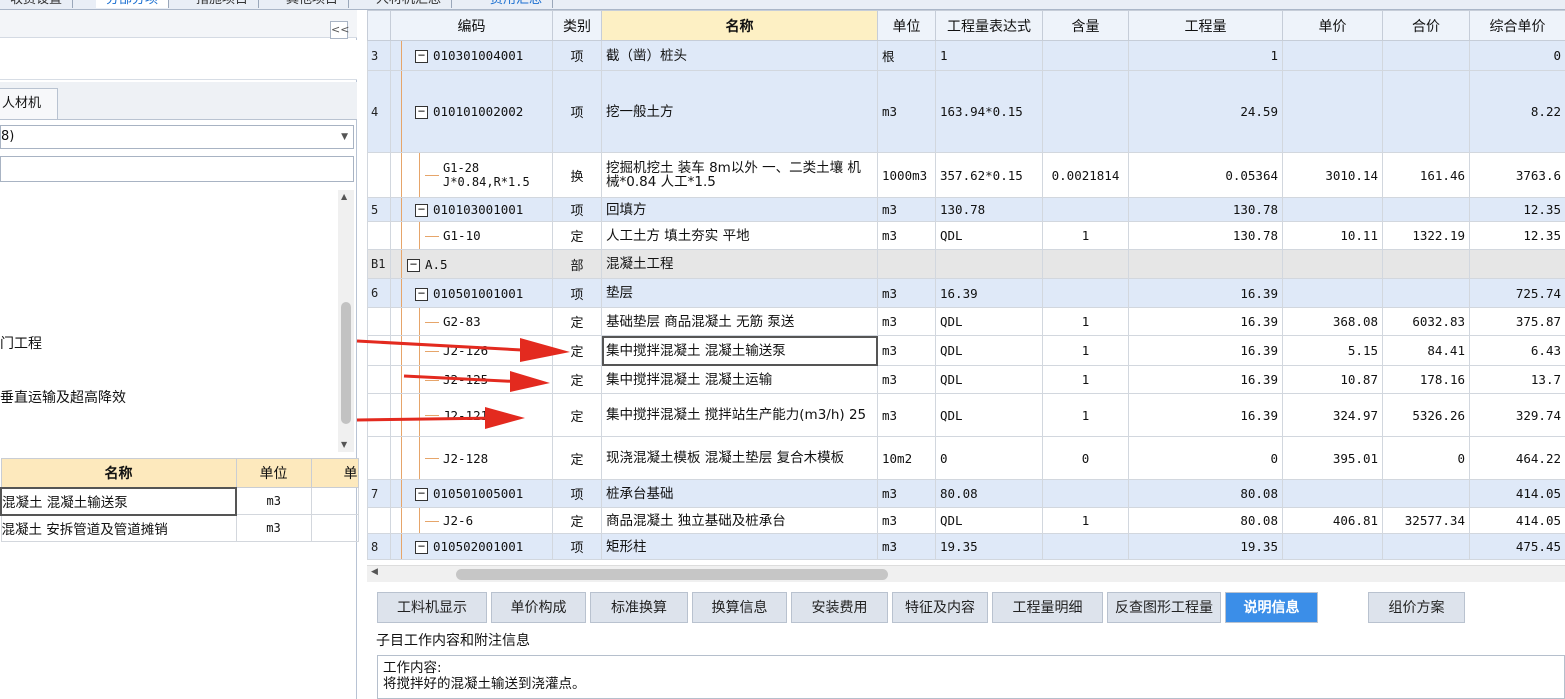  I want to click on cell-expr: 80.08, so click(989, 493).